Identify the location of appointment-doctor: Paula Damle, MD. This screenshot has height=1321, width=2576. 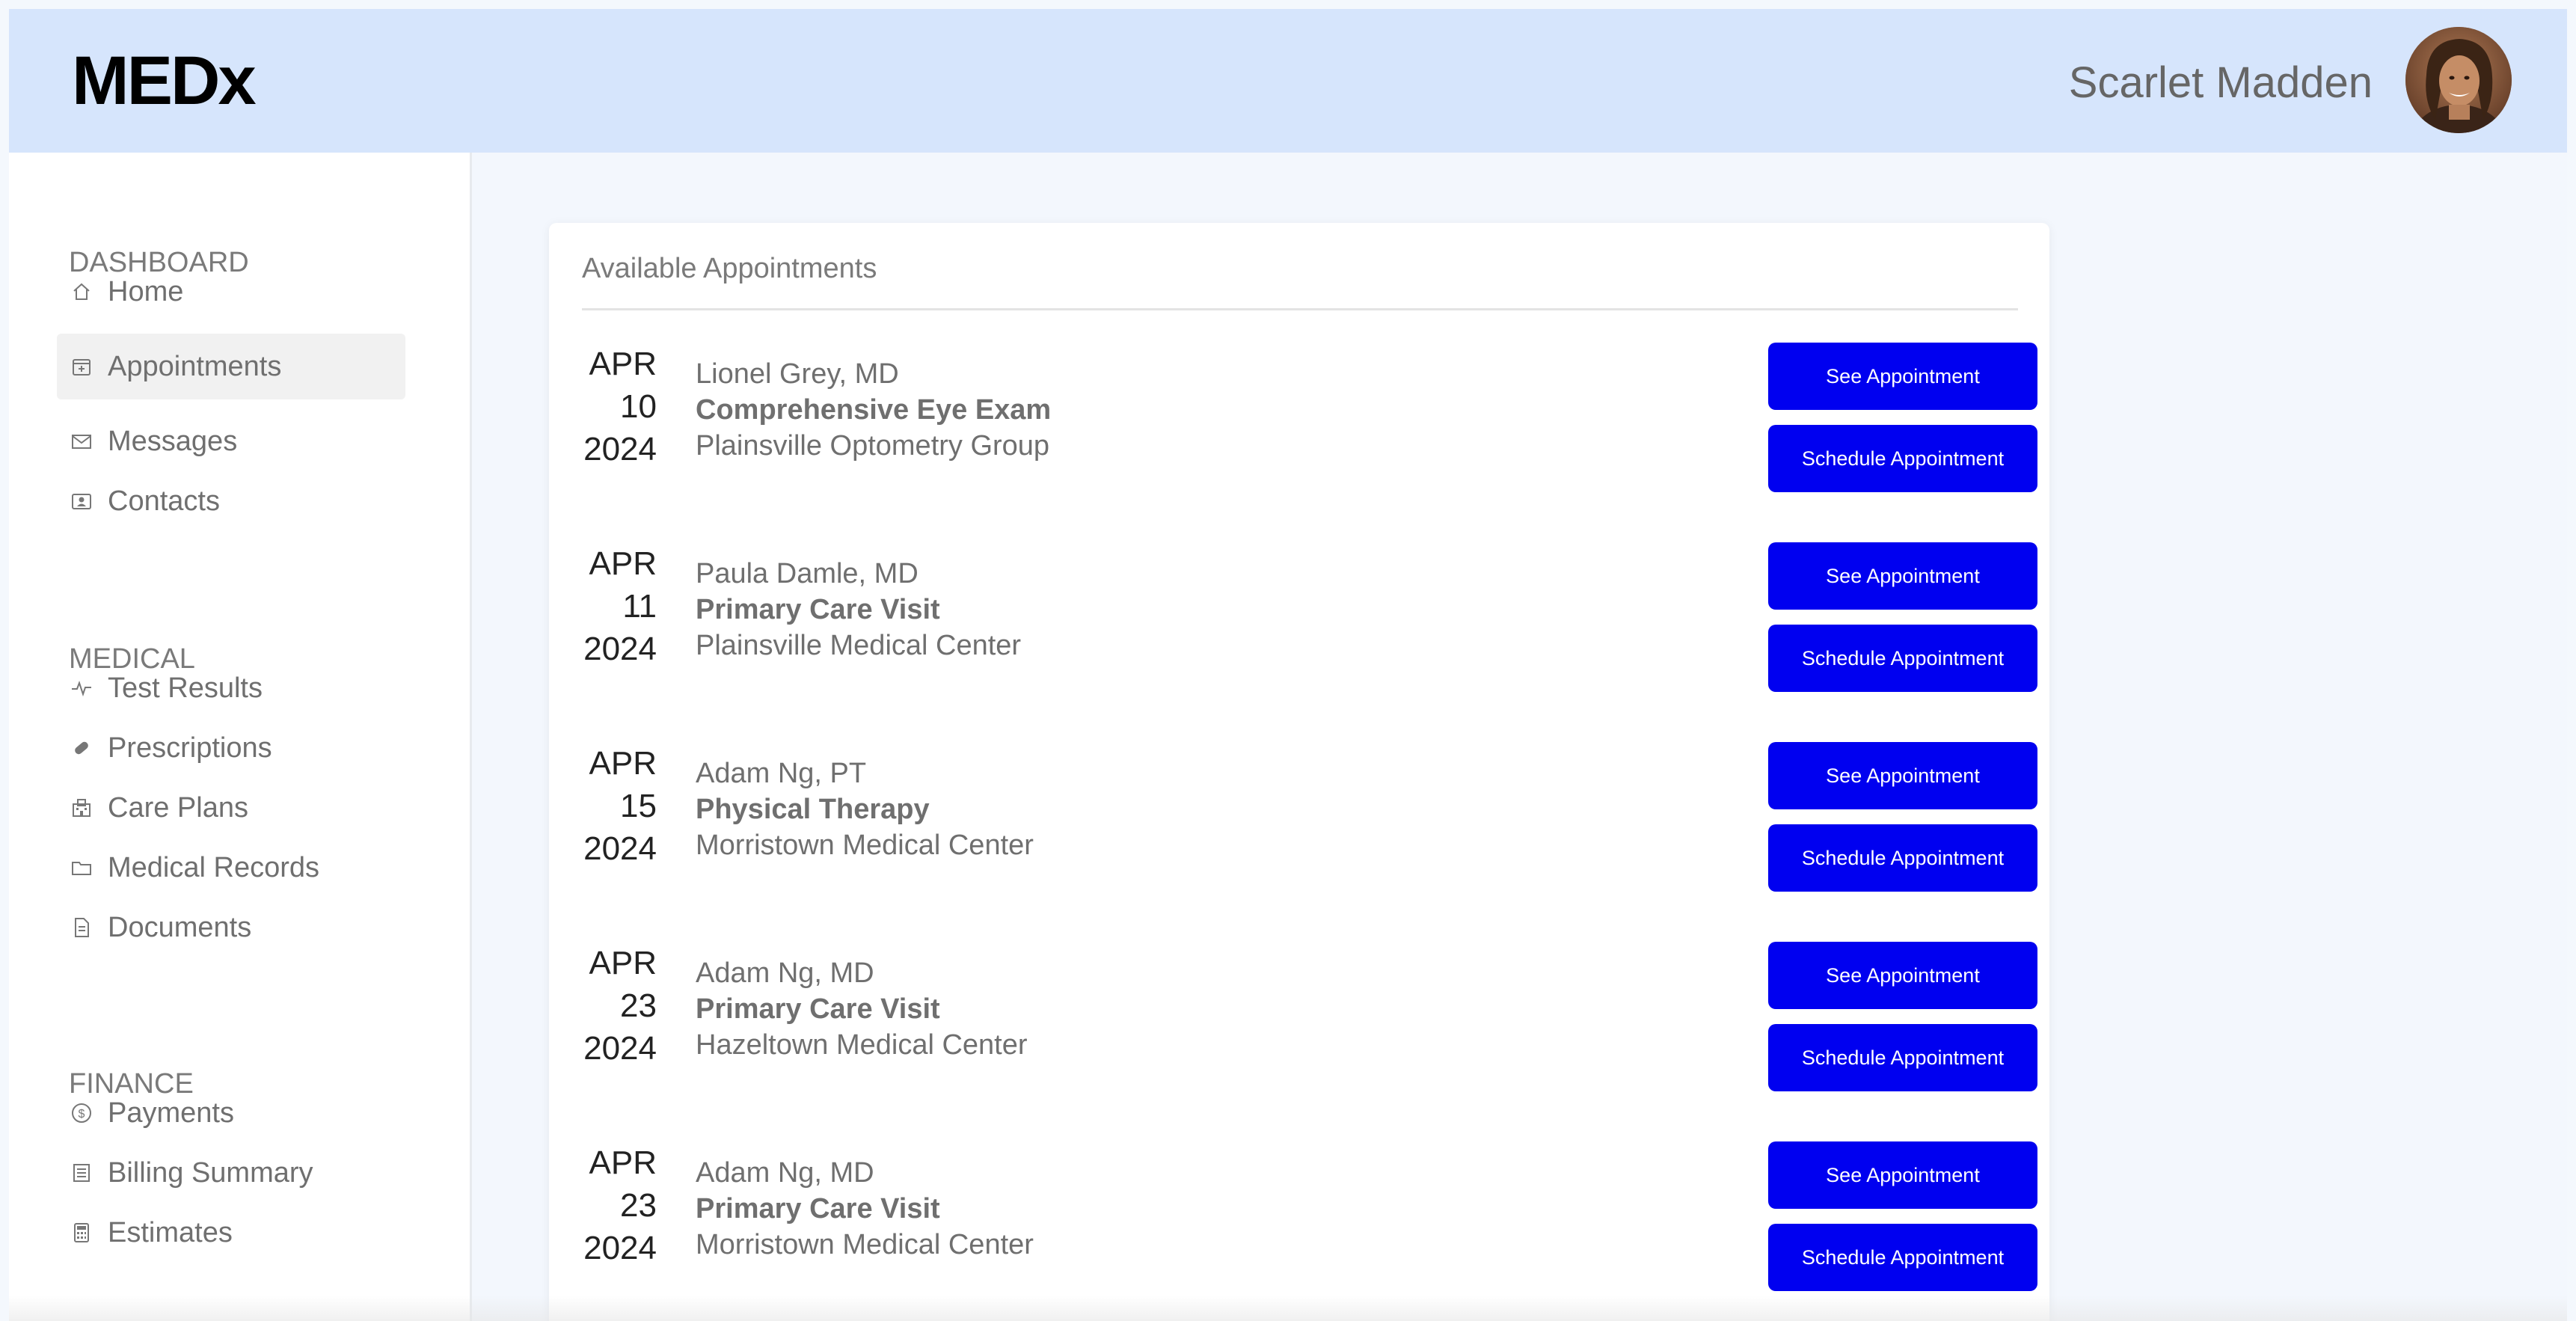
(807, 573).